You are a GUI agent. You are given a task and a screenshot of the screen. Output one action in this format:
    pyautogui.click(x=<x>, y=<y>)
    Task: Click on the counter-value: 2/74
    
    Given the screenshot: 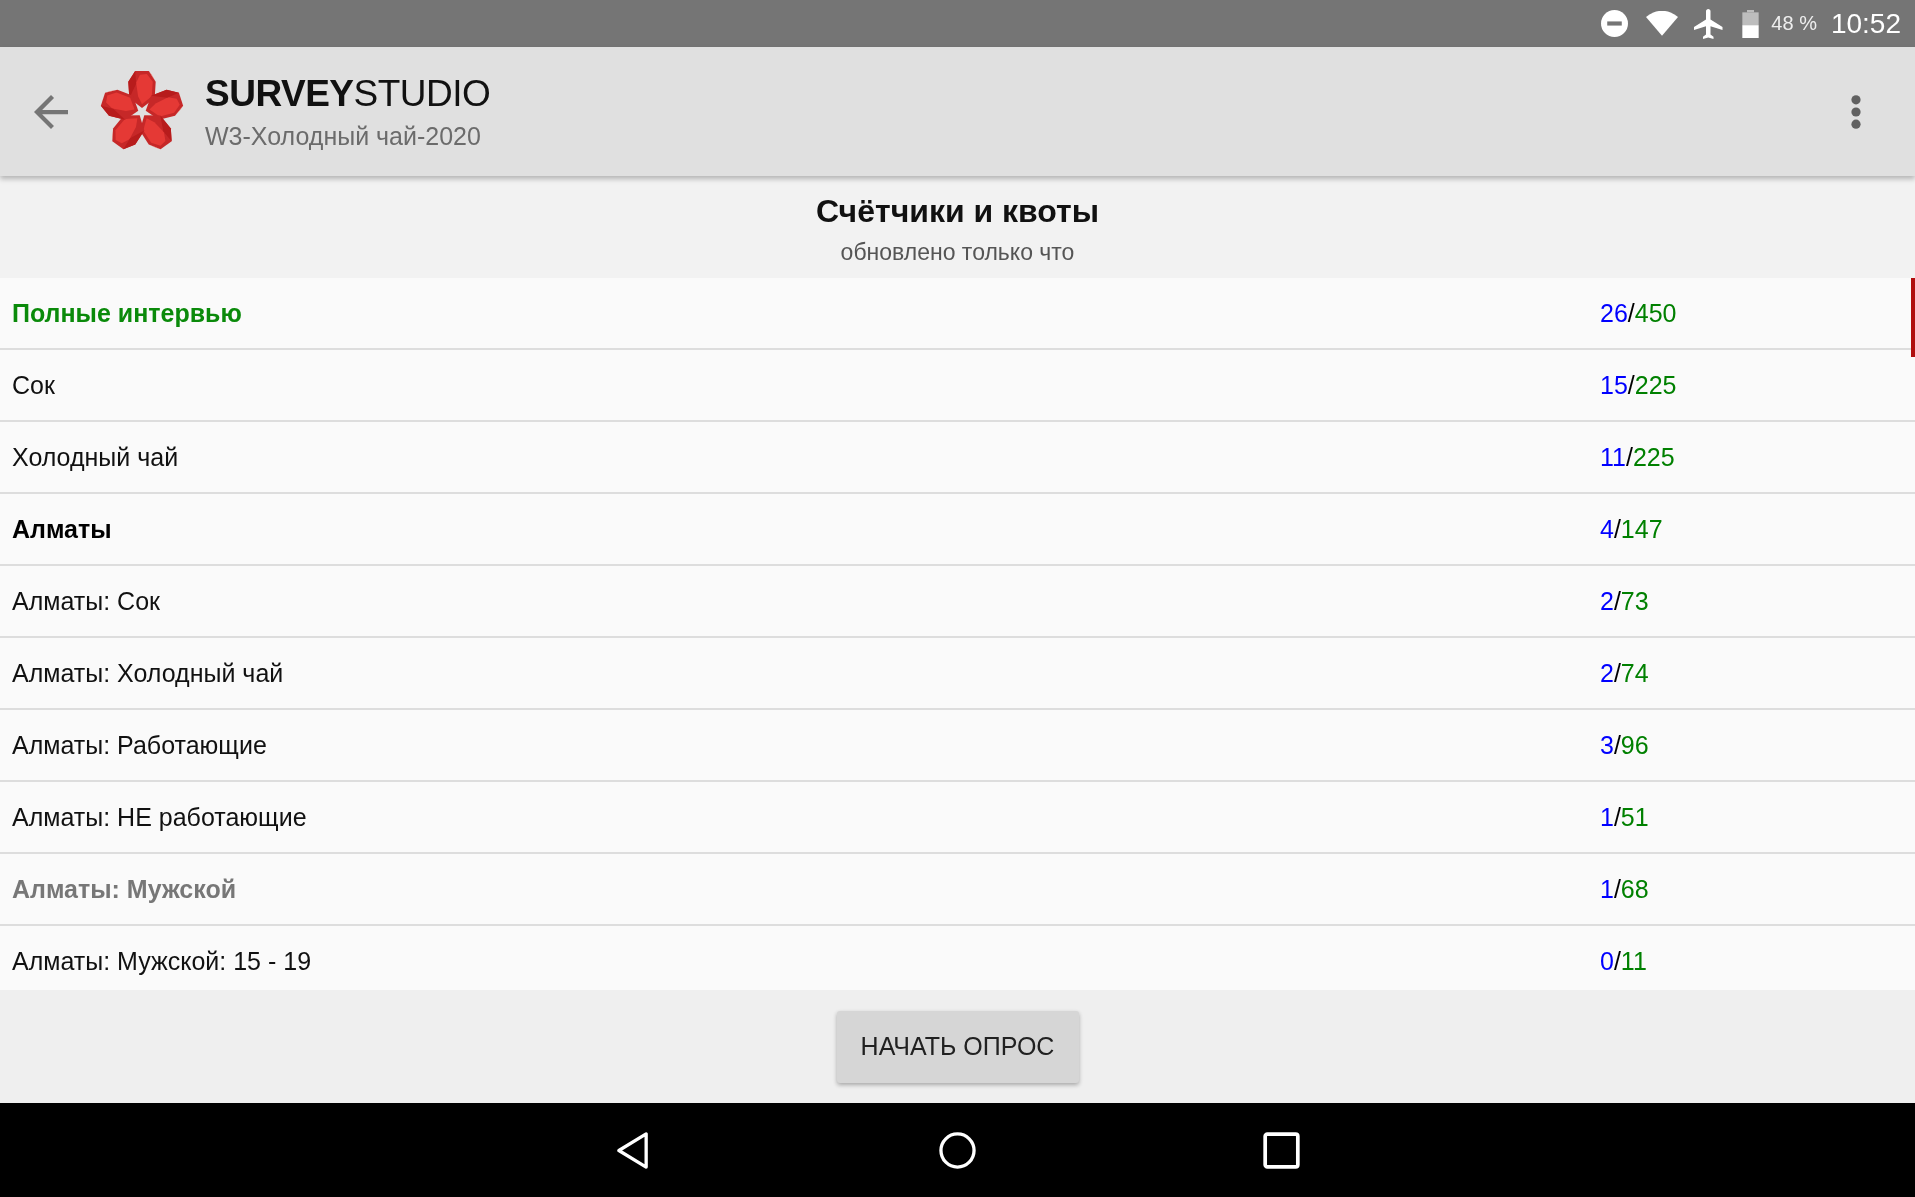 What is the action you would take?
    pyautogui.click(x=1624, y=672)
    